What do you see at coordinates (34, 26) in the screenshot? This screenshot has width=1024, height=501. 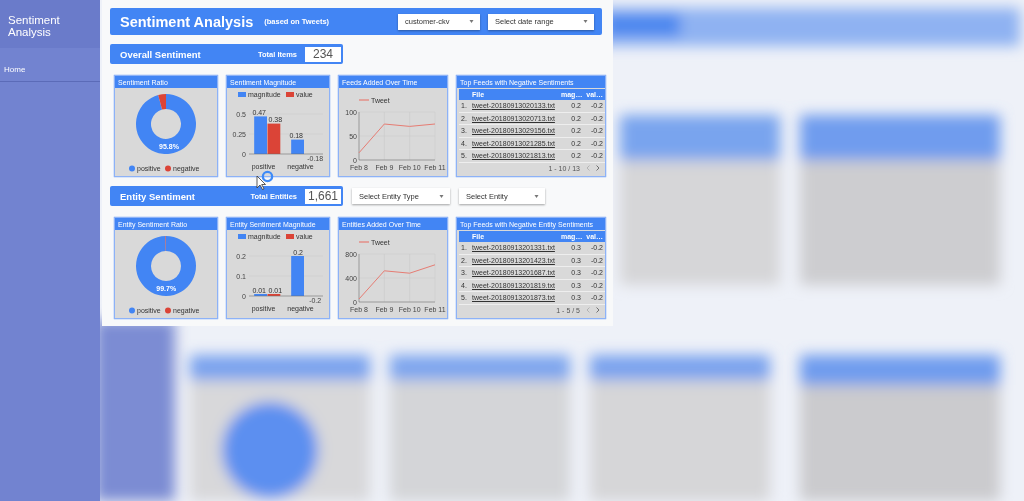 I see `app-title: Sentiment Analysis` at bounding box center [34, 26].